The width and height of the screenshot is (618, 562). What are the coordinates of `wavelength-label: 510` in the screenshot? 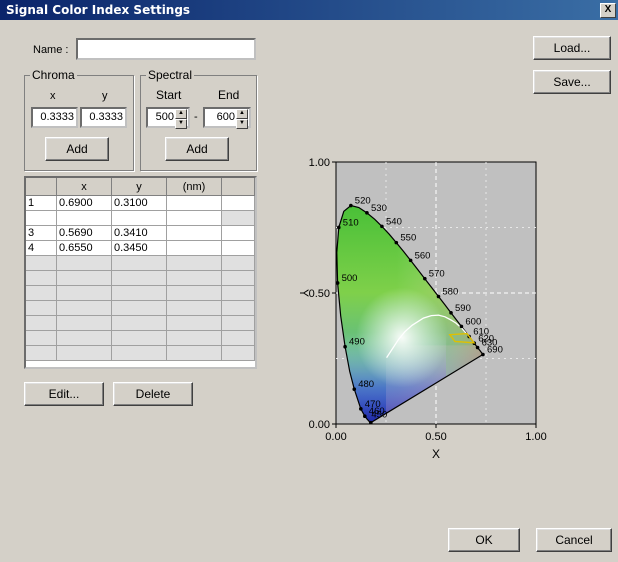 It's located at (351, 223).